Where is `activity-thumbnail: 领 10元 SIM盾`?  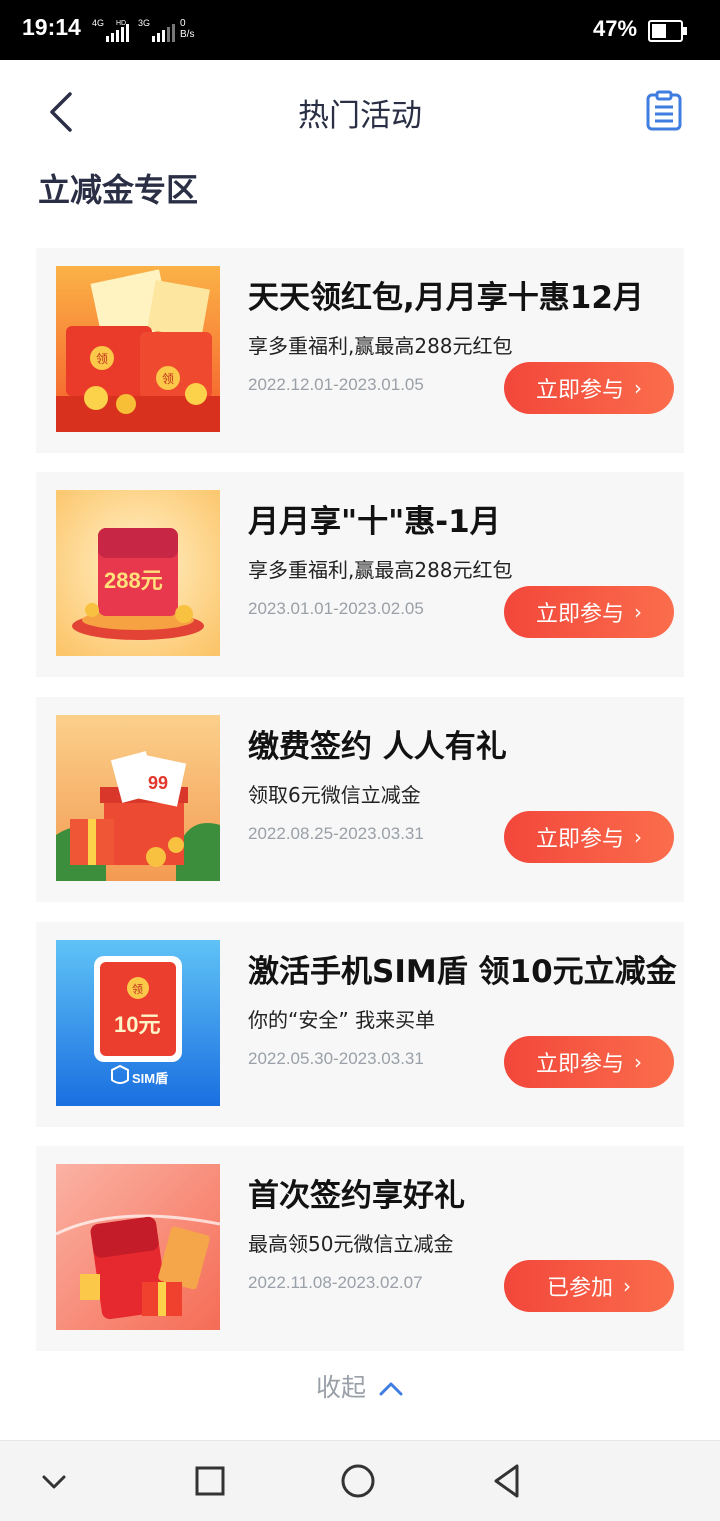
activity-thumbnail: 领 10元 SIM盾 is located at coordinates (138, 1023).